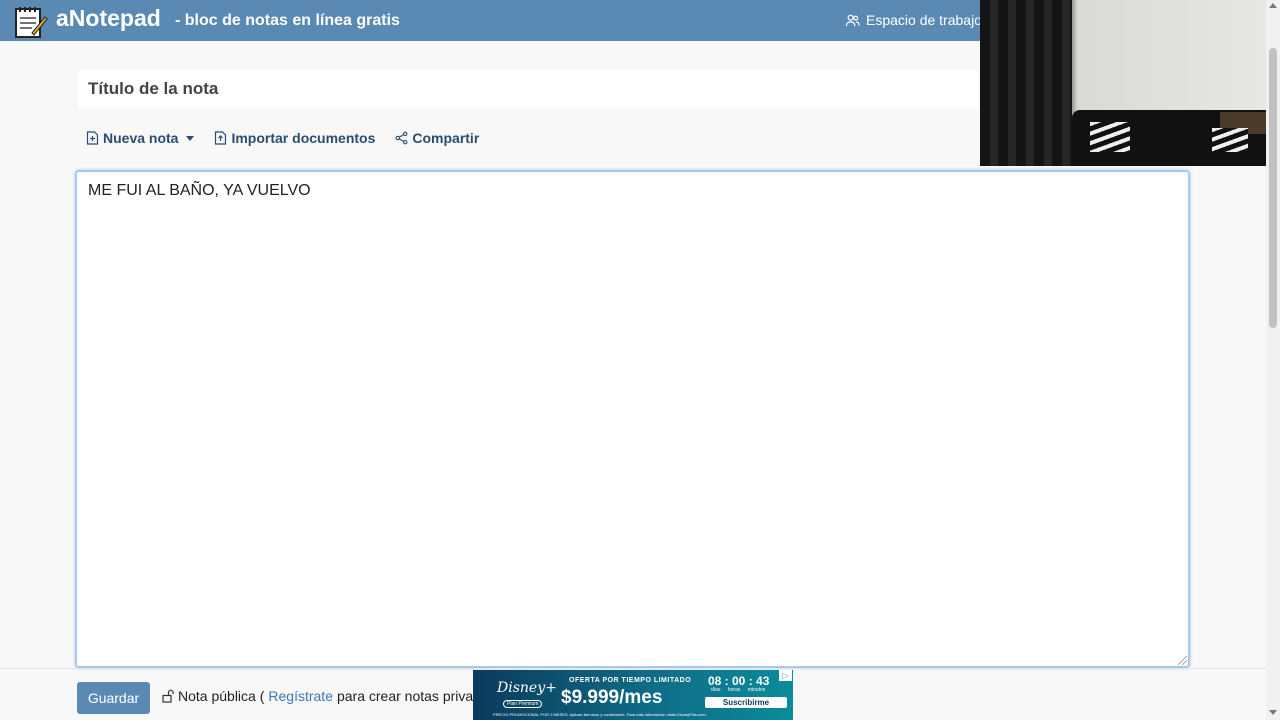 The width and height of the screenshot is (1280, 720). What do you see at coordinates (1182, 660) in the screenshot?
I see `resize-handle` at bounding box center [1182, 660].